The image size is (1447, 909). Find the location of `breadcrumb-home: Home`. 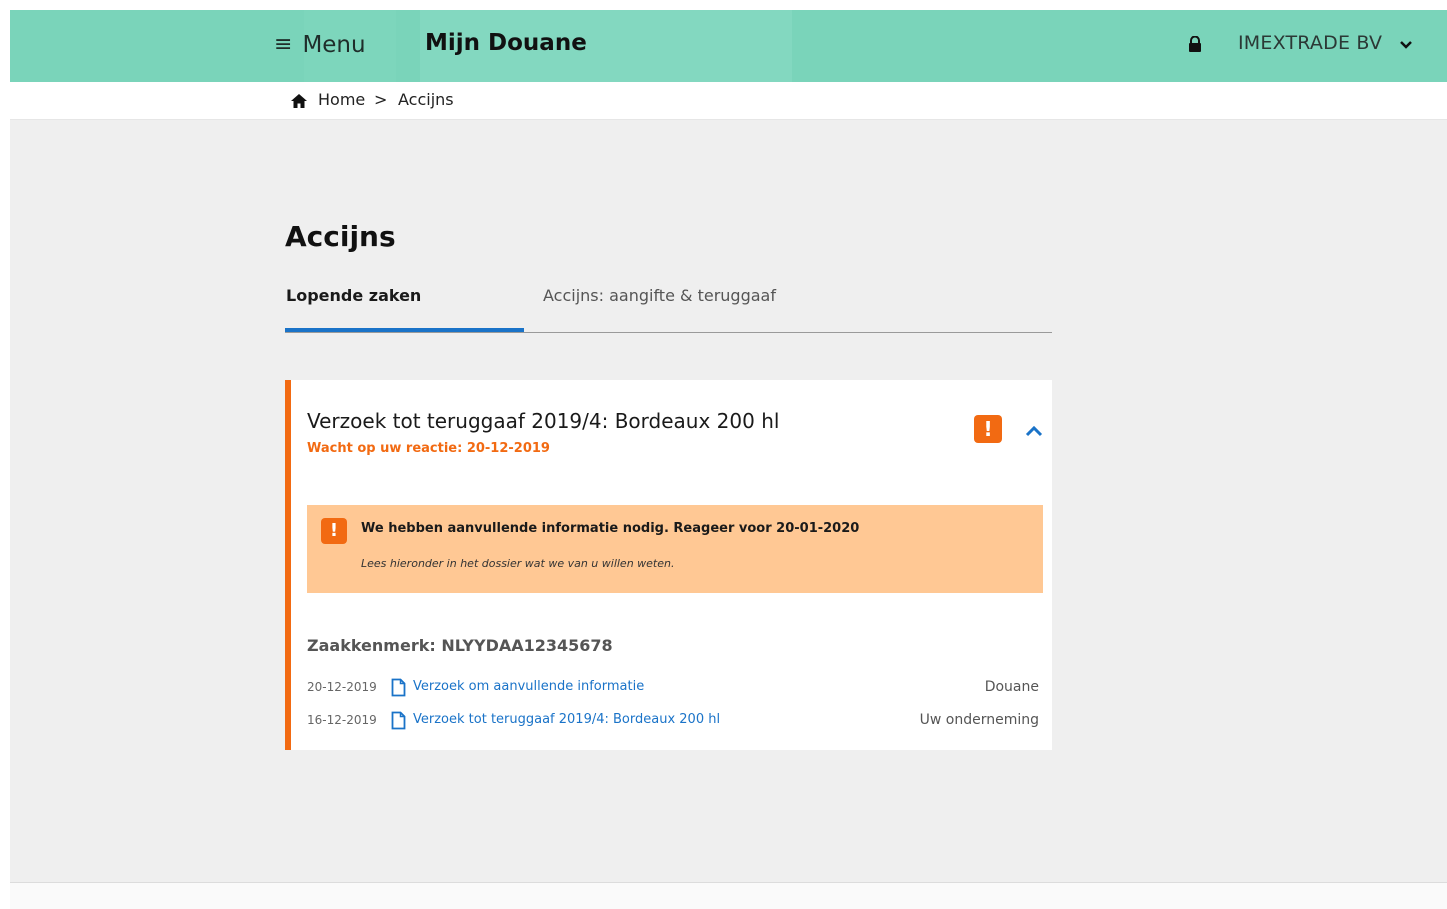

breadcrumb-home: Home is located at coordinates (341, 99).